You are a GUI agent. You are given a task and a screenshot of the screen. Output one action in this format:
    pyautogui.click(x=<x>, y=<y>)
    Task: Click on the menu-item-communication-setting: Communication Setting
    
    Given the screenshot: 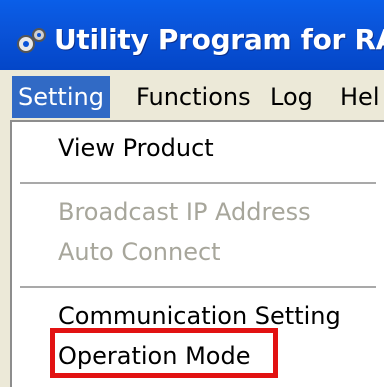 What is the action you would take?
    pyautogui.click(x=199, y=316)
    